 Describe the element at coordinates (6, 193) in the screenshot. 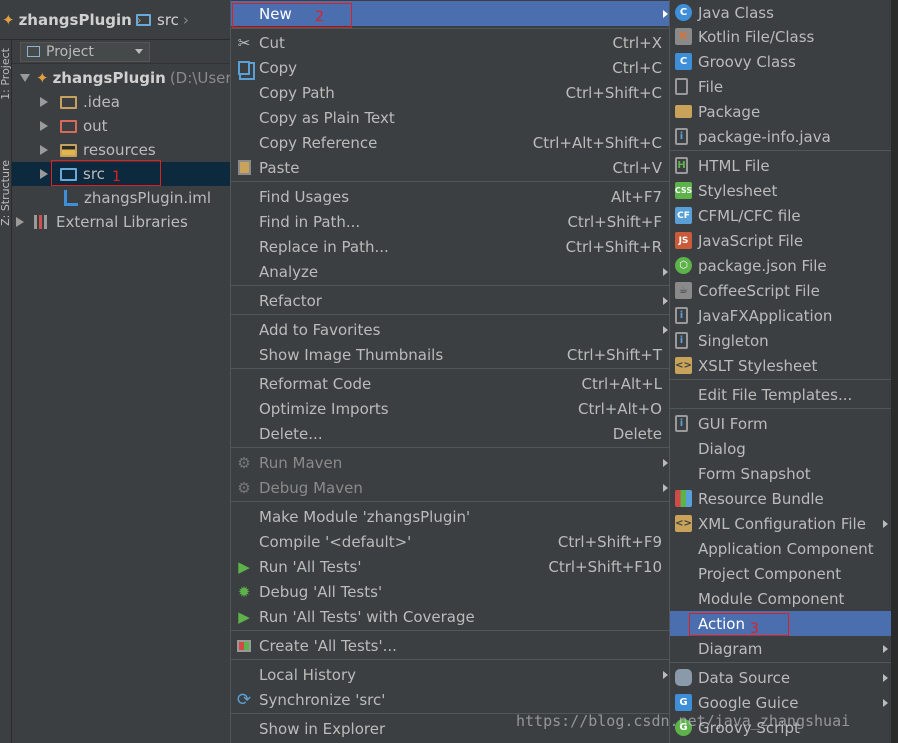

I see `structure-tool-tab: Z: Structure` at that location.